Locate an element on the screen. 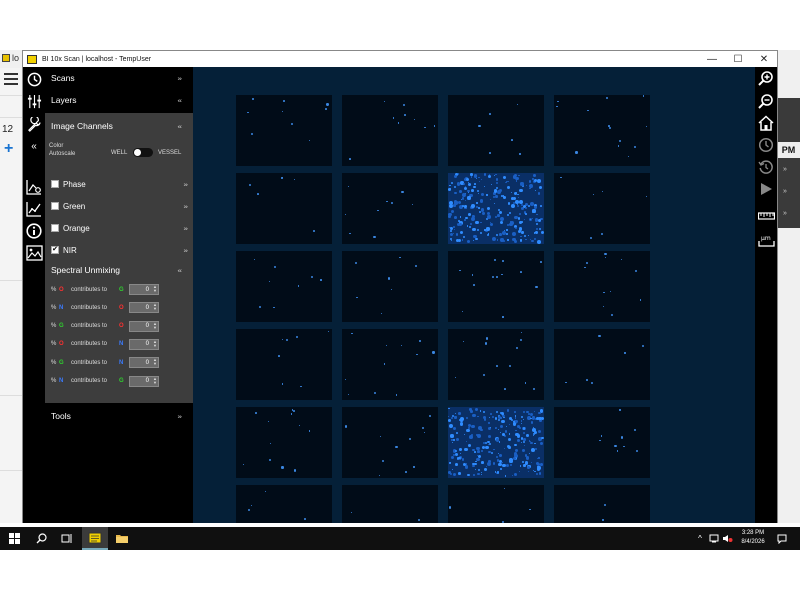 This screenshot has height=600, width=800. hamburger-menu-icon is located at coordinates (11, 79).